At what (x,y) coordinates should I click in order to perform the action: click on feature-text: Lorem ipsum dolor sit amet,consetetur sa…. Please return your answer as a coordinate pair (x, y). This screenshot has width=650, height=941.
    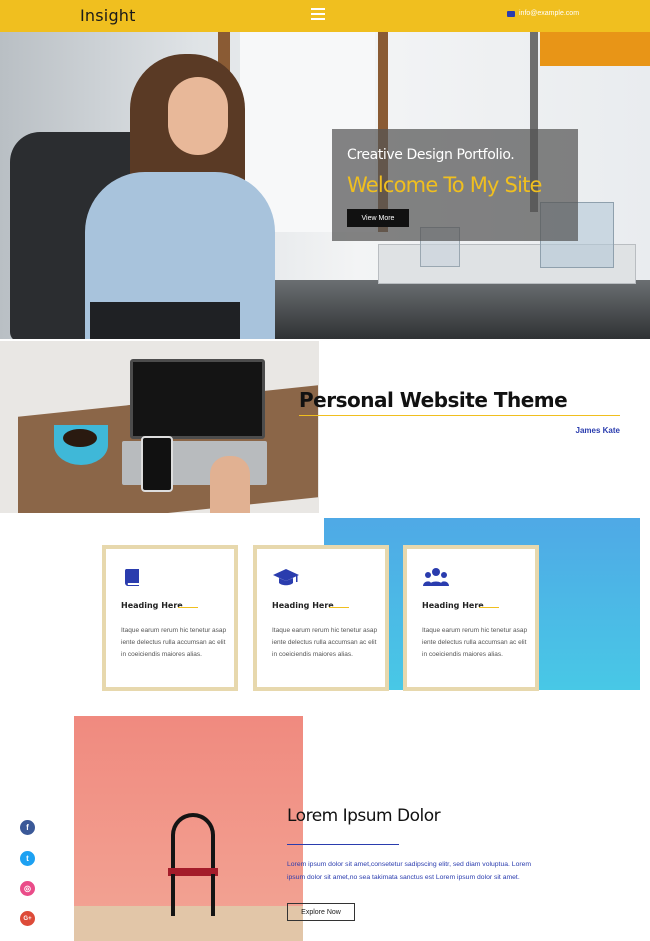
    Looking at the image, I should click on (409, 871).